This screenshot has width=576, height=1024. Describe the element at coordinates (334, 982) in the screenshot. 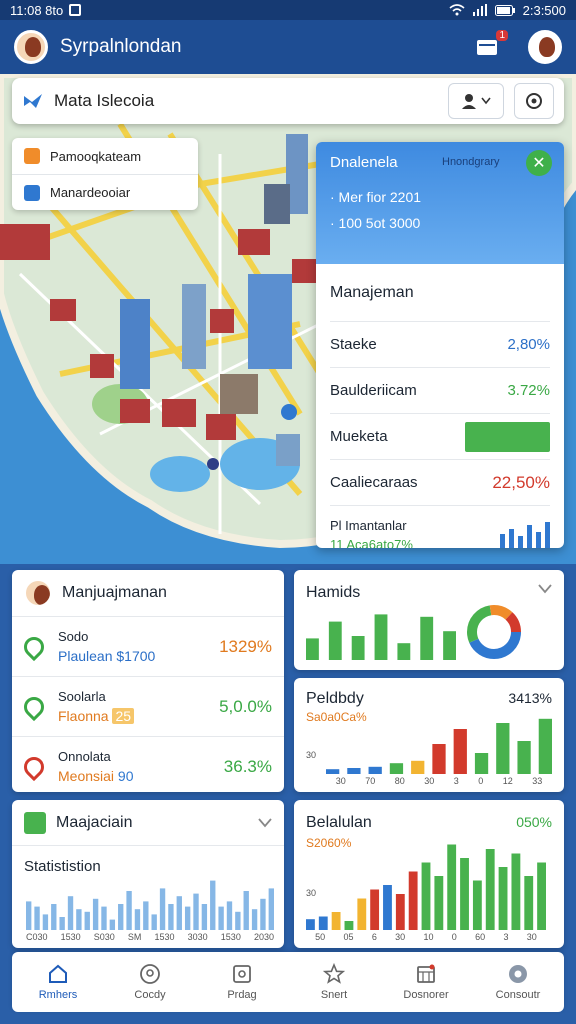

I see `nav-item-star: Snert` at that location.